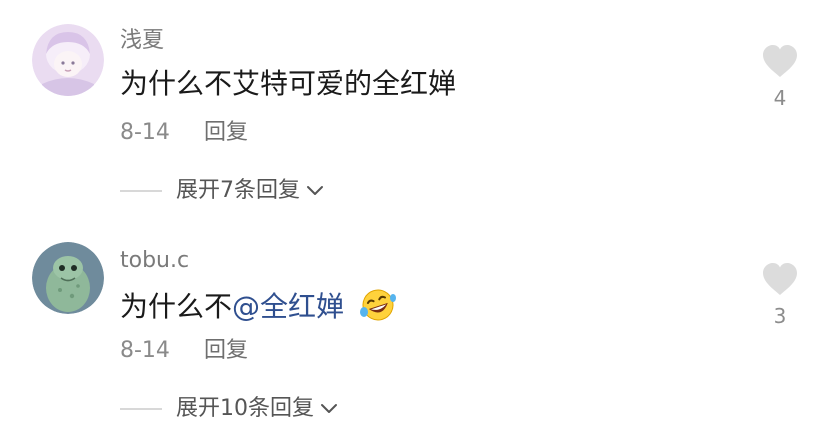 This screenshot has height=435, width=828. I want to click on expand-replies-label: 展开7条回复, so click(238, 190).